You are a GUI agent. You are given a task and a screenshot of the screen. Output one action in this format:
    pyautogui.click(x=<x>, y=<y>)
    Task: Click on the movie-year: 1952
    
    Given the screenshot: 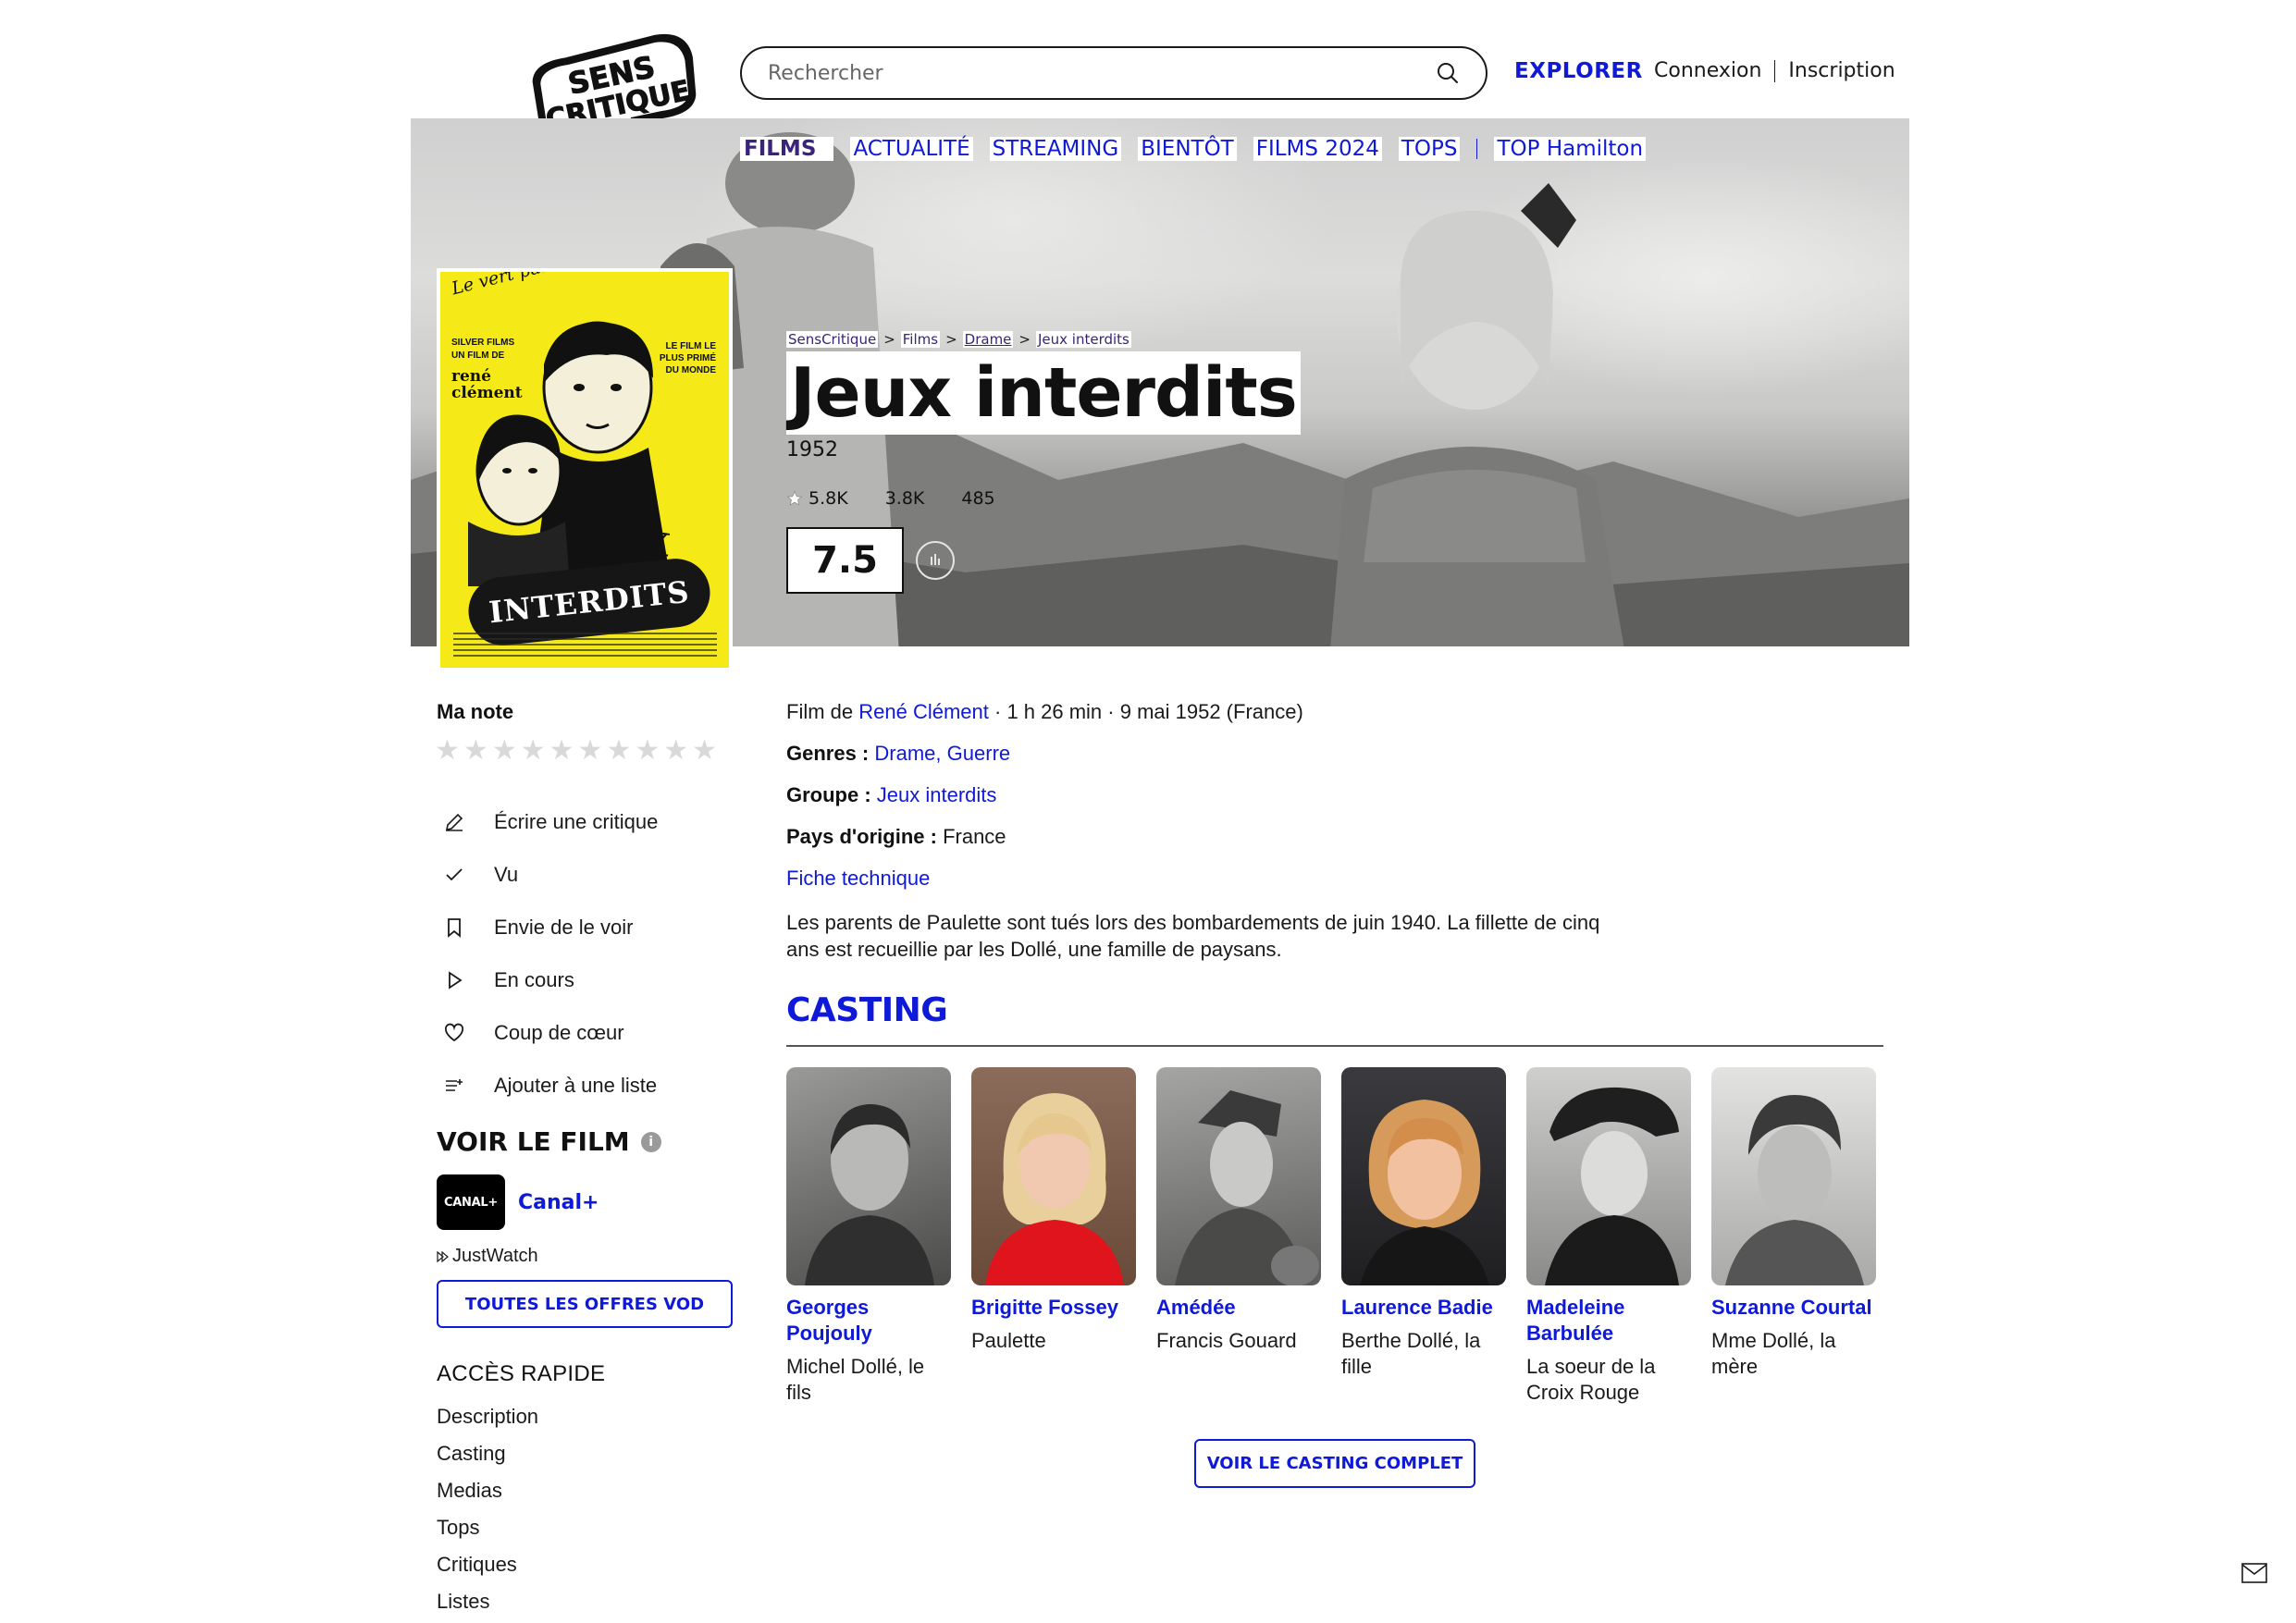 What is the action you would take?
    pyautogui.click(x=812, y=449)
    